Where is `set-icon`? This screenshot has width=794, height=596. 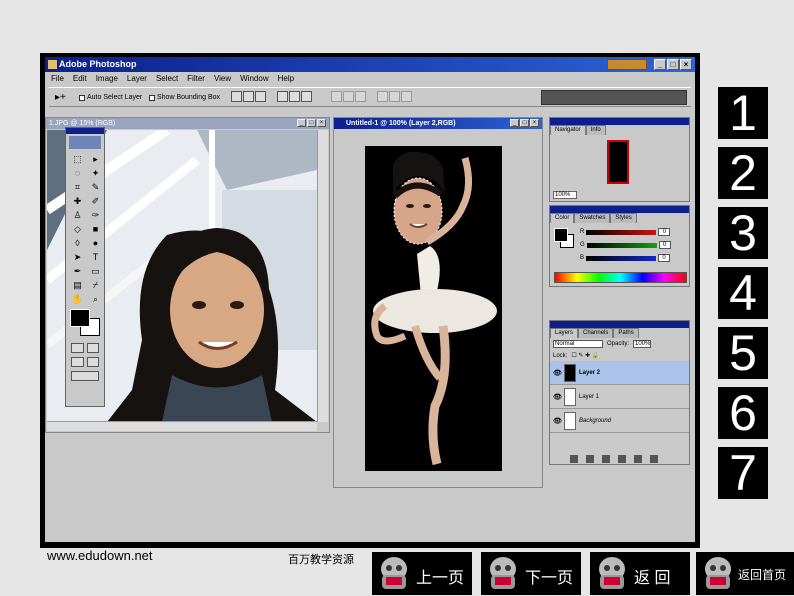 set-icon is located at coordinates (606, 458).